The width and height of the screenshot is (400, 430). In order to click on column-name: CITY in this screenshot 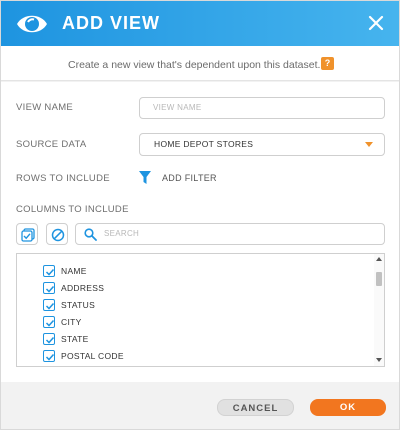, I will do `click(71, 322)`.